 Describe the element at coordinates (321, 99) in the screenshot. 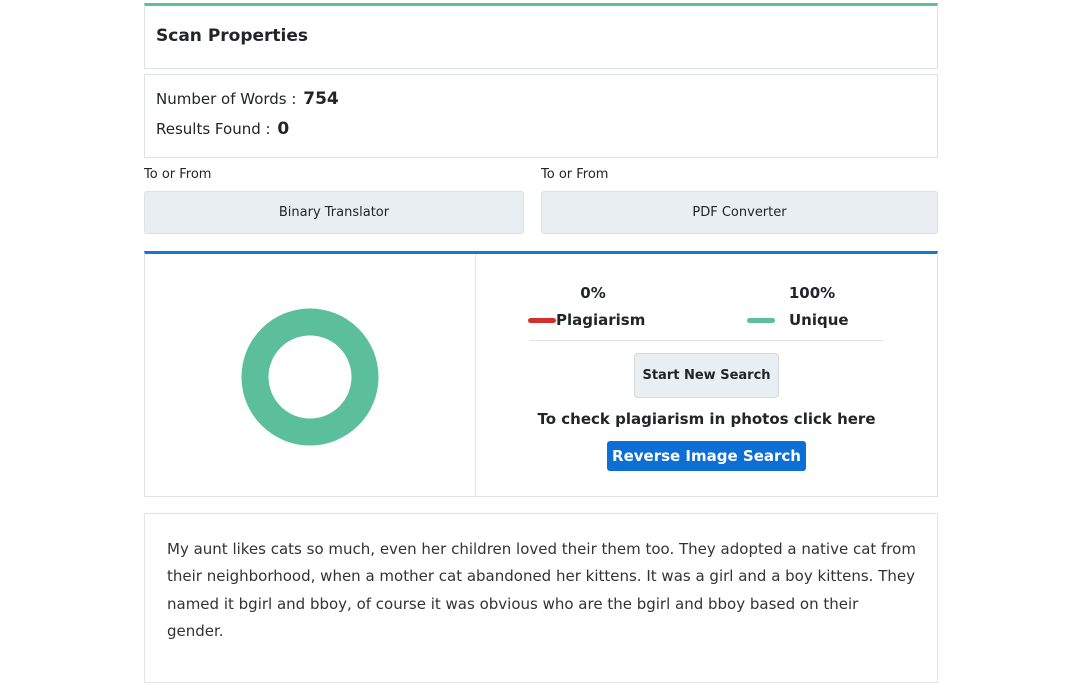

I see `word-count-value: 754` at that location.